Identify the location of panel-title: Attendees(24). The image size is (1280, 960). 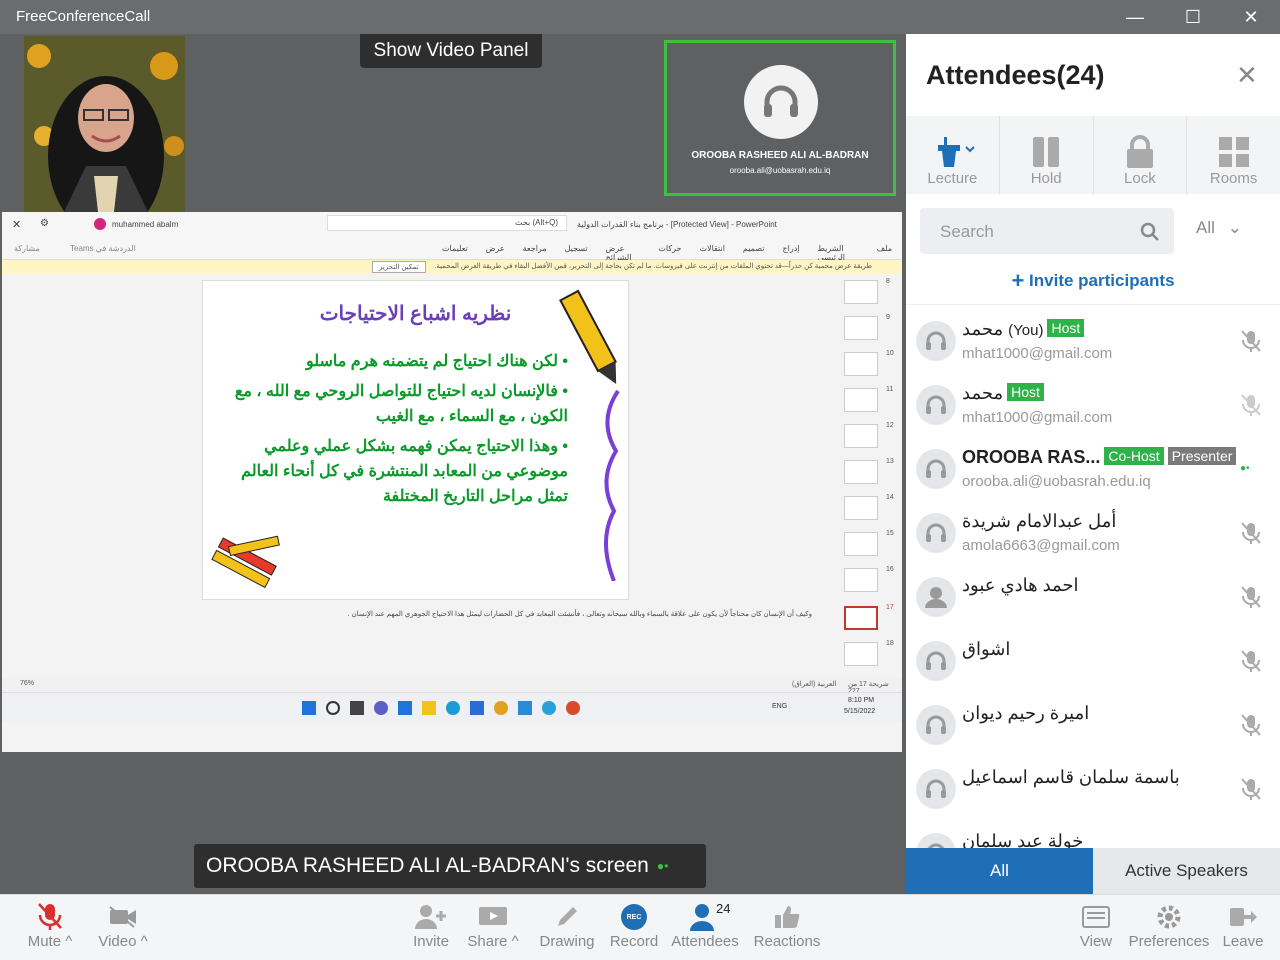
(1015, 75).